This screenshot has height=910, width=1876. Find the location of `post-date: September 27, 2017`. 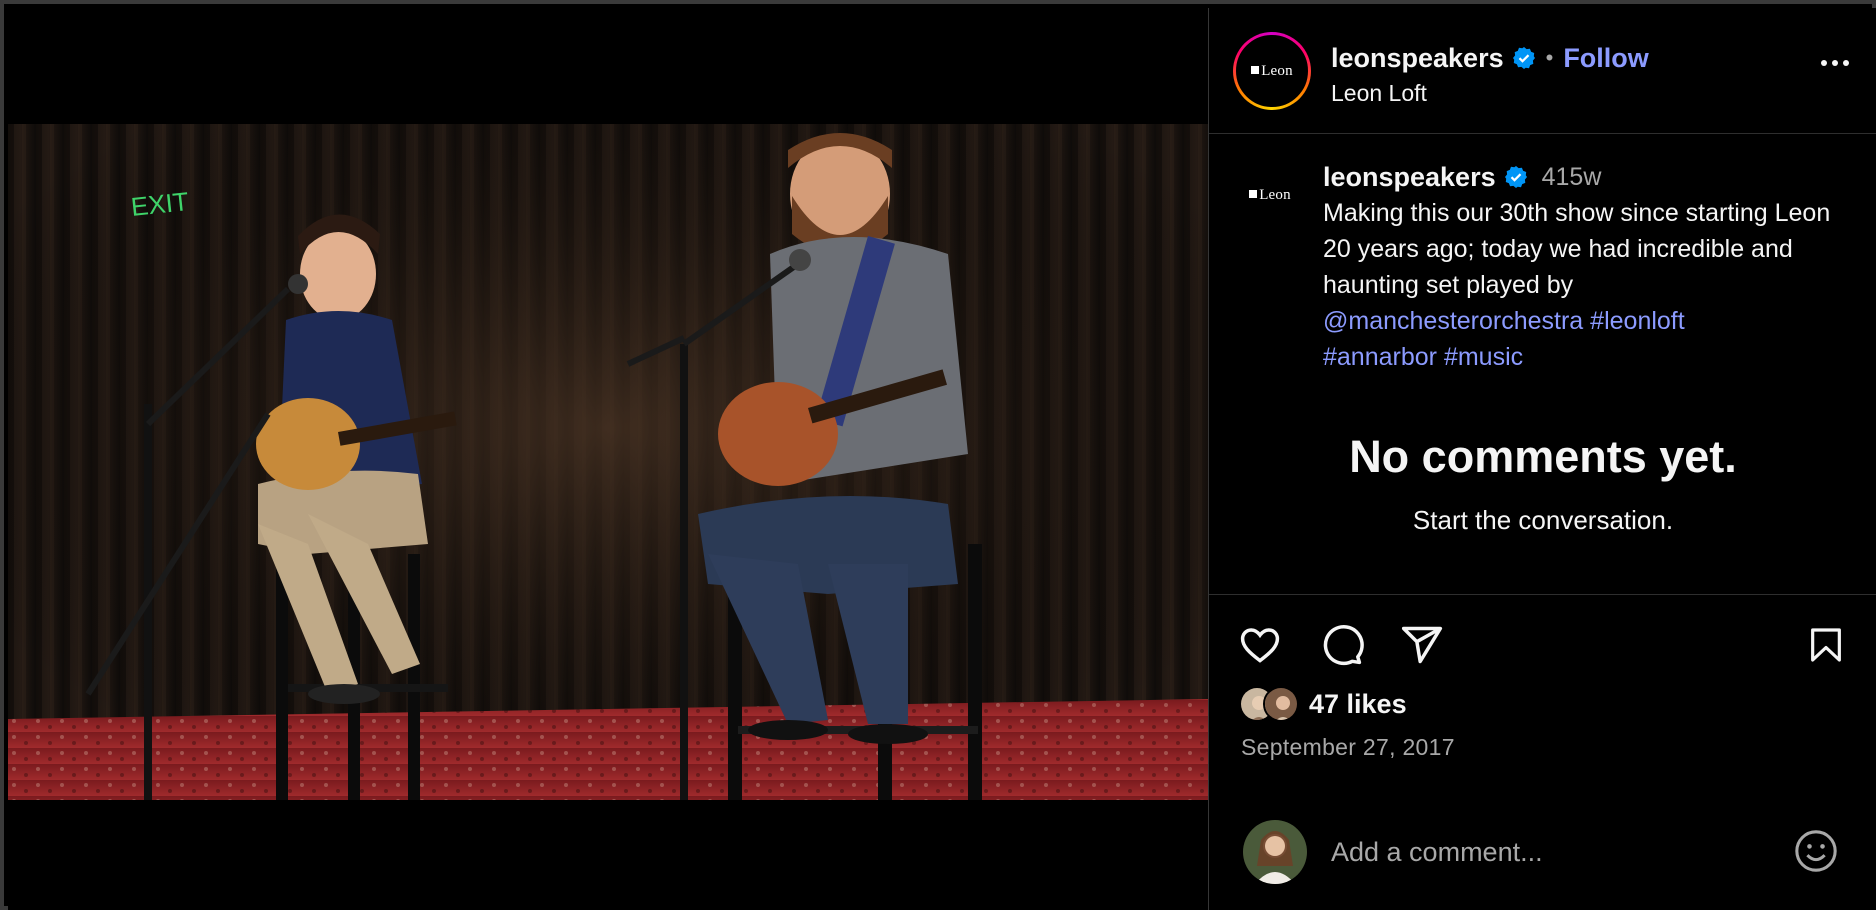

post-date: September 27, 2017 is located at coordinates (1348, 747).